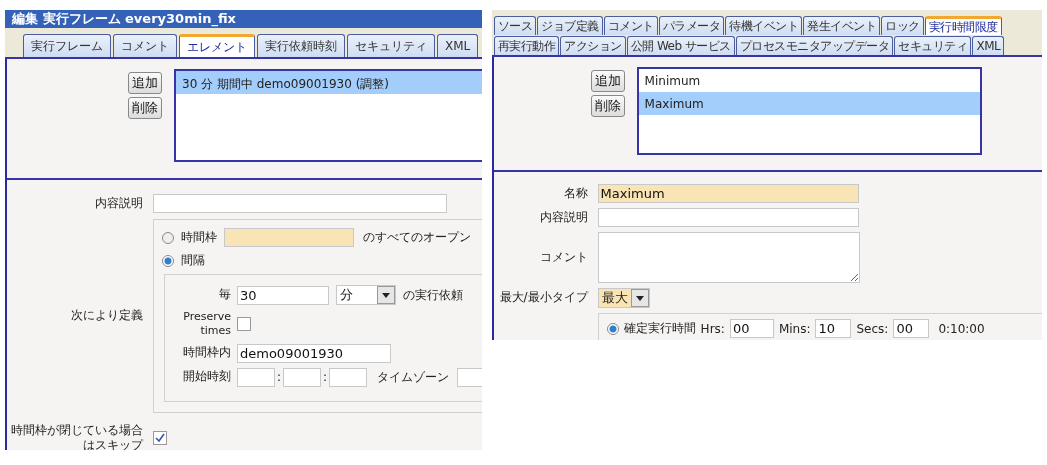  I want to click on field-label: Mins:, so click(794, 328).